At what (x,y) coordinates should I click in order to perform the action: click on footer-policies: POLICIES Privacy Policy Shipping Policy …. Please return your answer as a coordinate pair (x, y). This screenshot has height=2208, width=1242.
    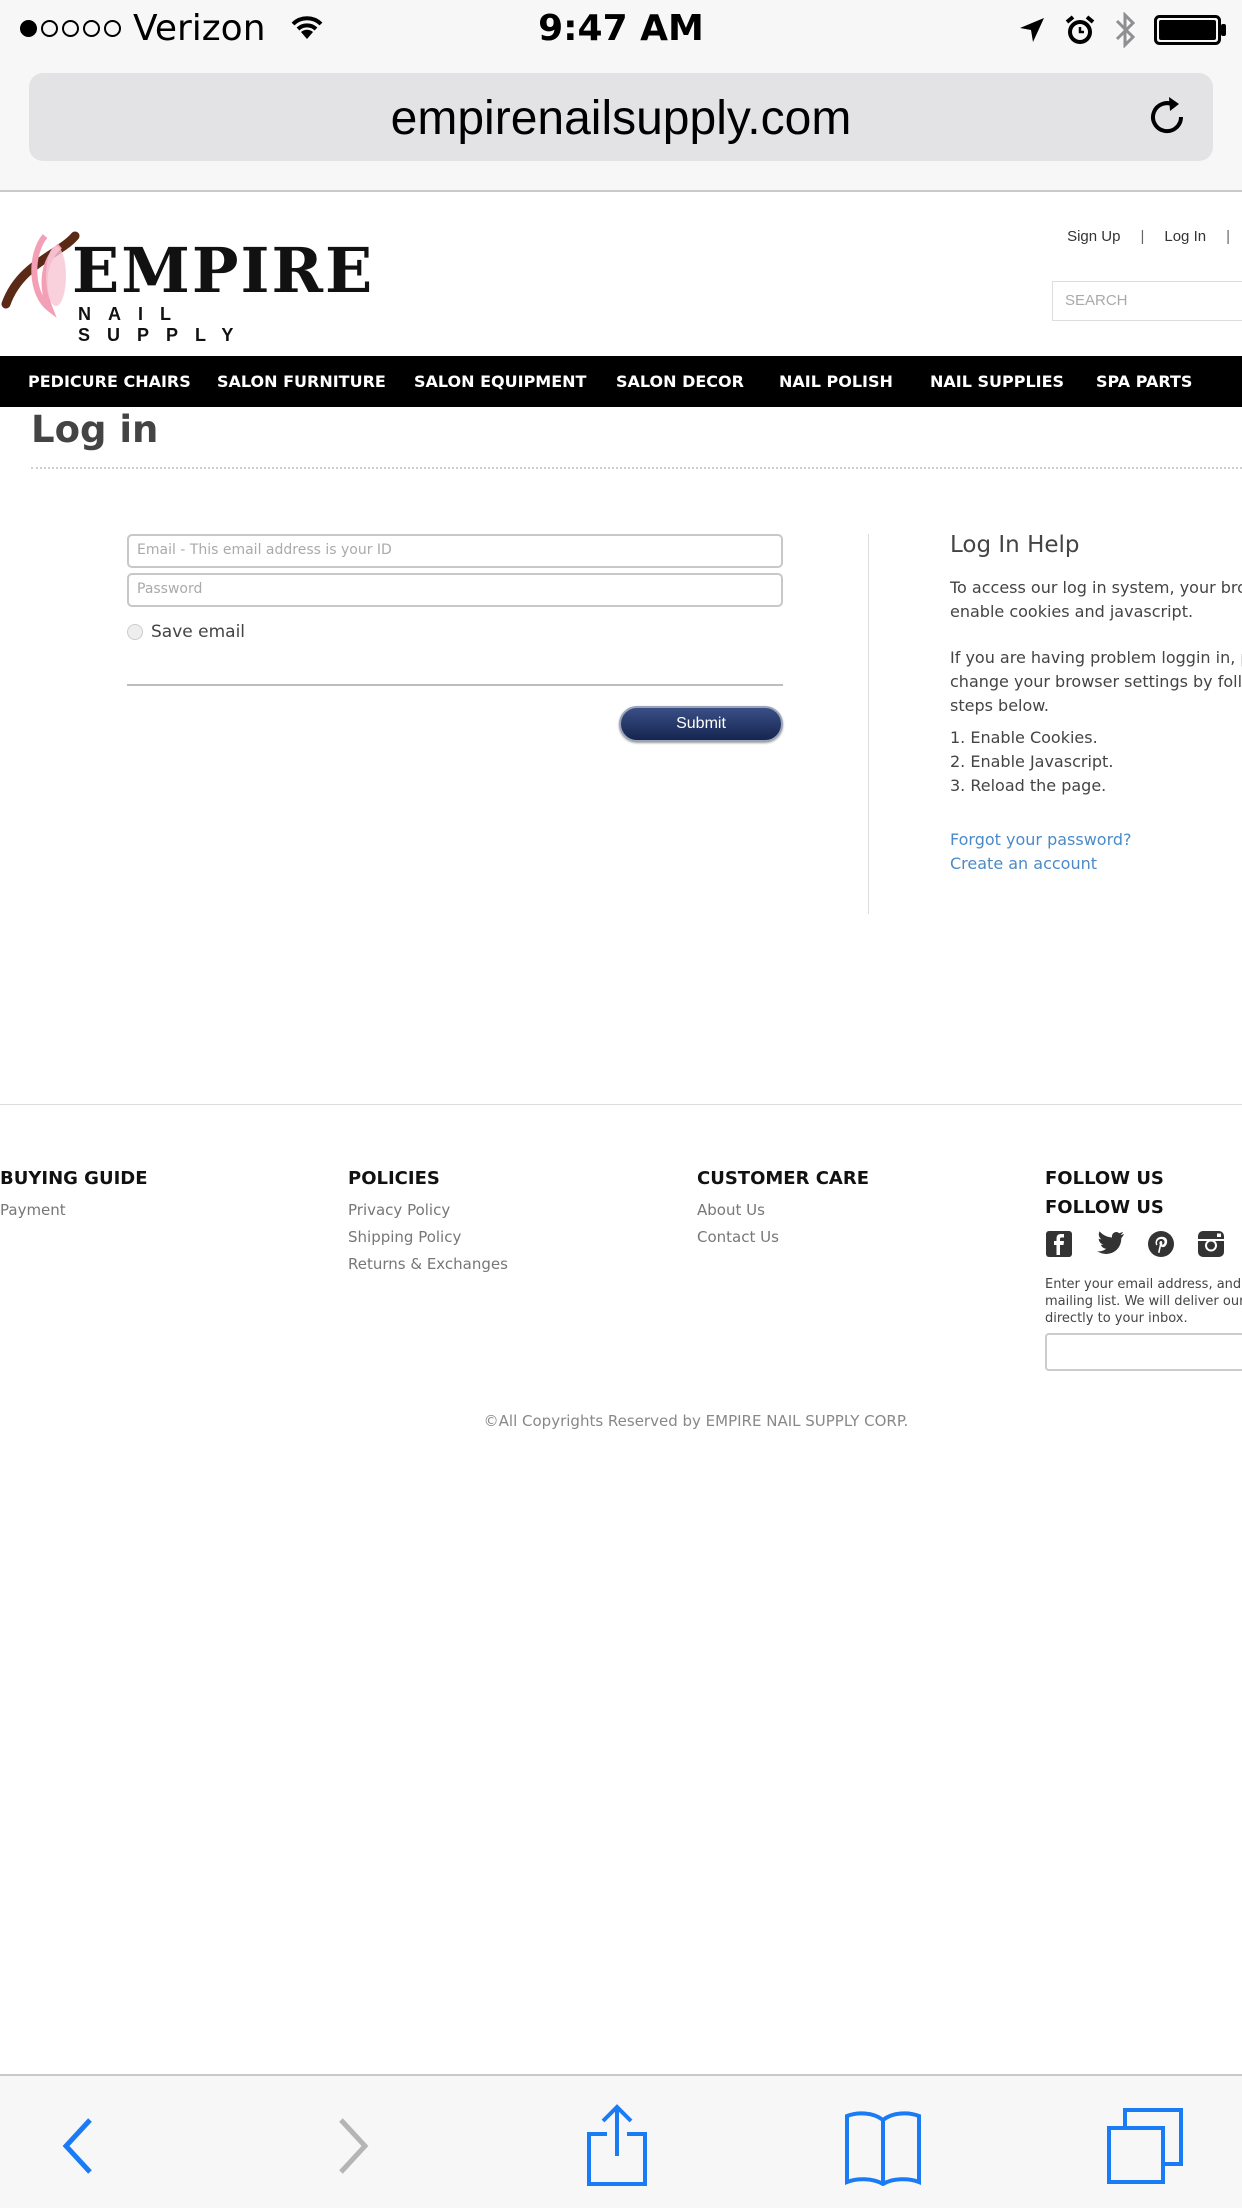
    Looking at the image, I should click on (428, 1223).